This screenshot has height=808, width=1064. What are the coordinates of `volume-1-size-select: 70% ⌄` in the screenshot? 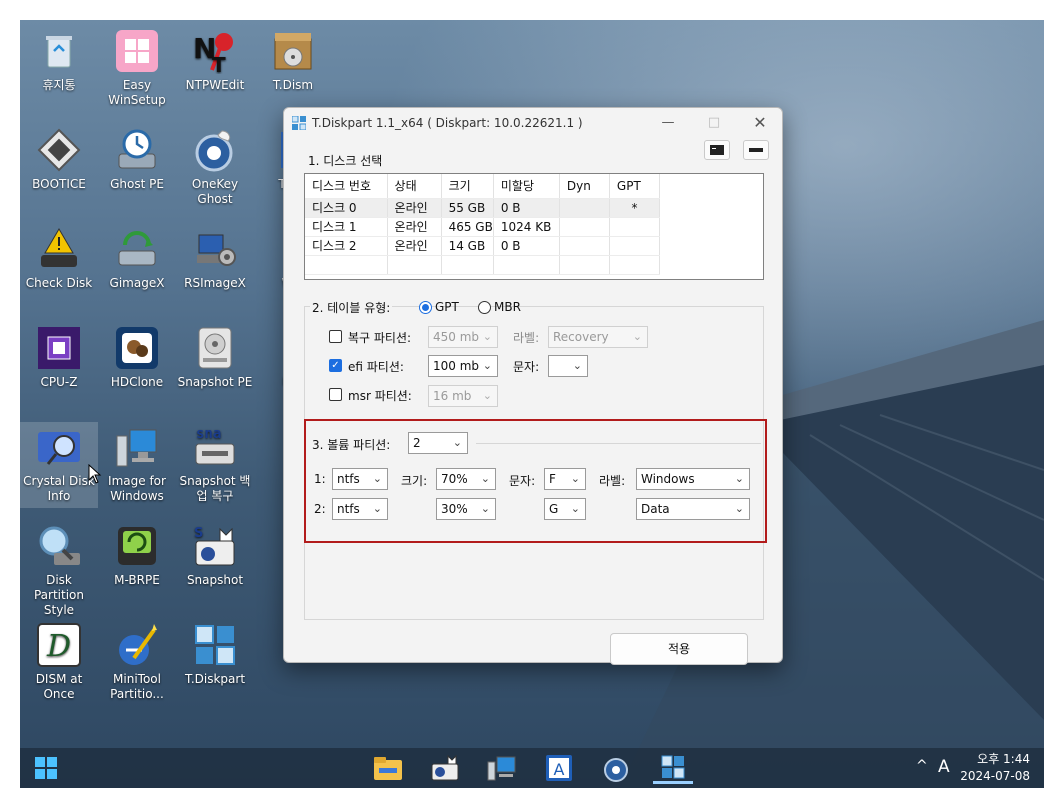 It's located at (466, 479).